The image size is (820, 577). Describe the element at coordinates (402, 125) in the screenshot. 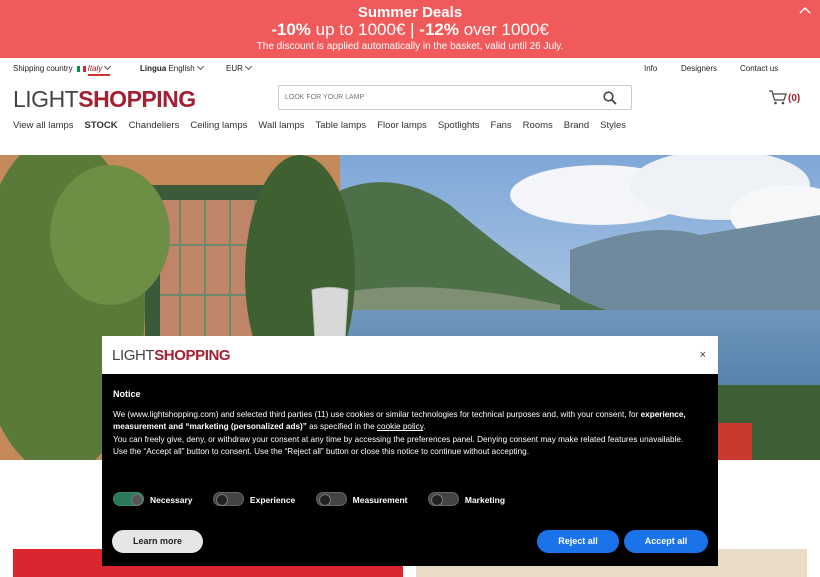

I see `nav-floor-lamps: Floor lamps` at that location.